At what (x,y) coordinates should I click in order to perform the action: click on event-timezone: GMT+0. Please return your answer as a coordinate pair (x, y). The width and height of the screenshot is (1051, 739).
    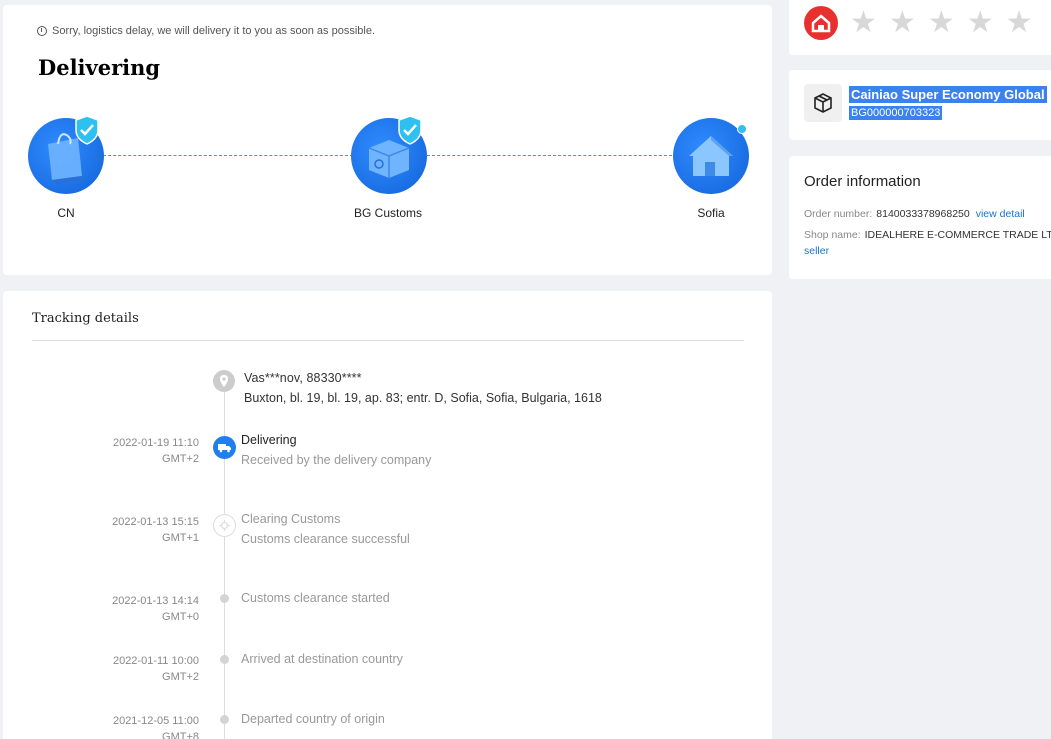
    Looking at the image, I should click on (180, 617).